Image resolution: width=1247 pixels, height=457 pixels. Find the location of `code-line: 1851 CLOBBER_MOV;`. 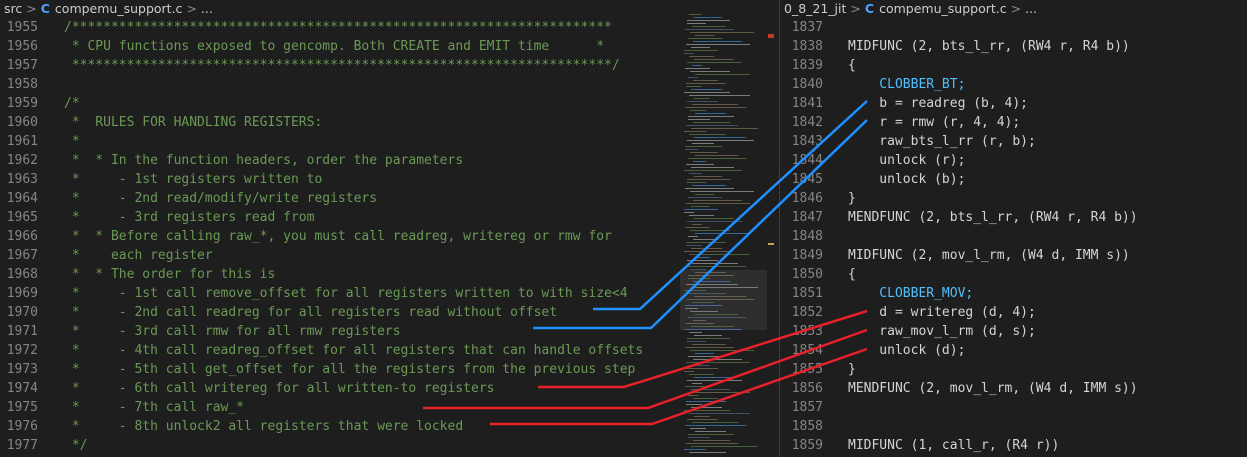

code-line: 1851 CLOBBER_MOV; is located at coordinates (1013, 293).